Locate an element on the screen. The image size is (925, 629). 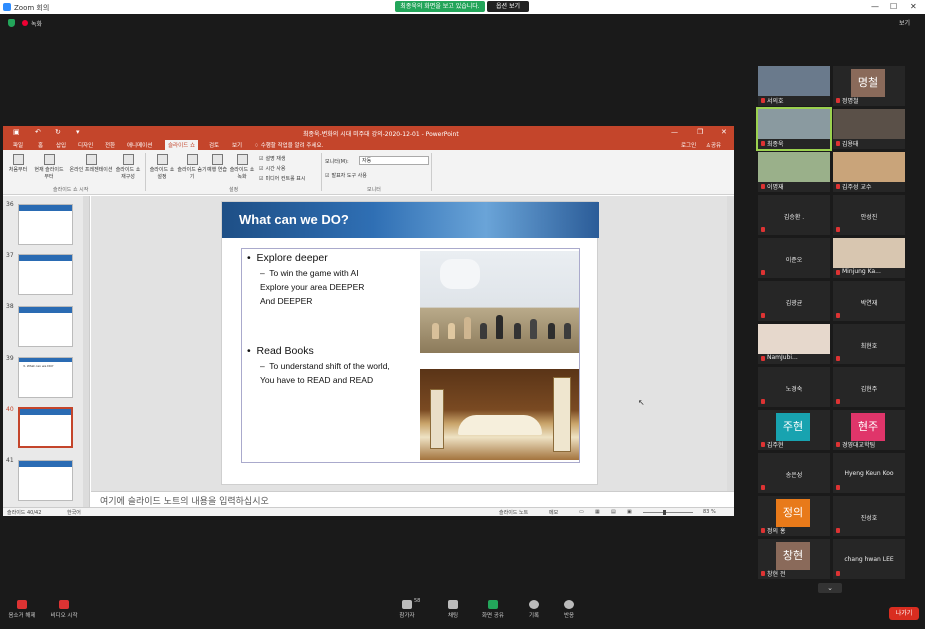
tab-animations: 애니메이션 is located at coordinates (139, 145).